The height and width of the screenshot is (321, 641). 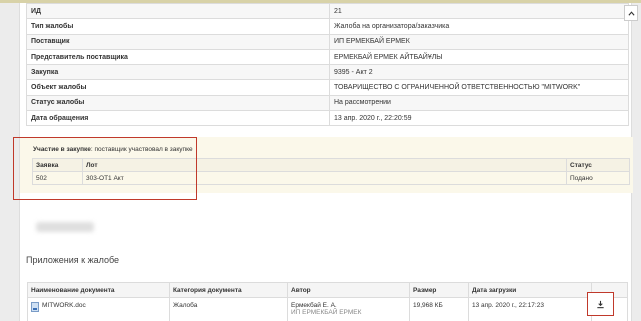 I want to click on info-value: ИП ЕРМЕКБАЙ ЕРМЕК, so click(x=479, y=41).